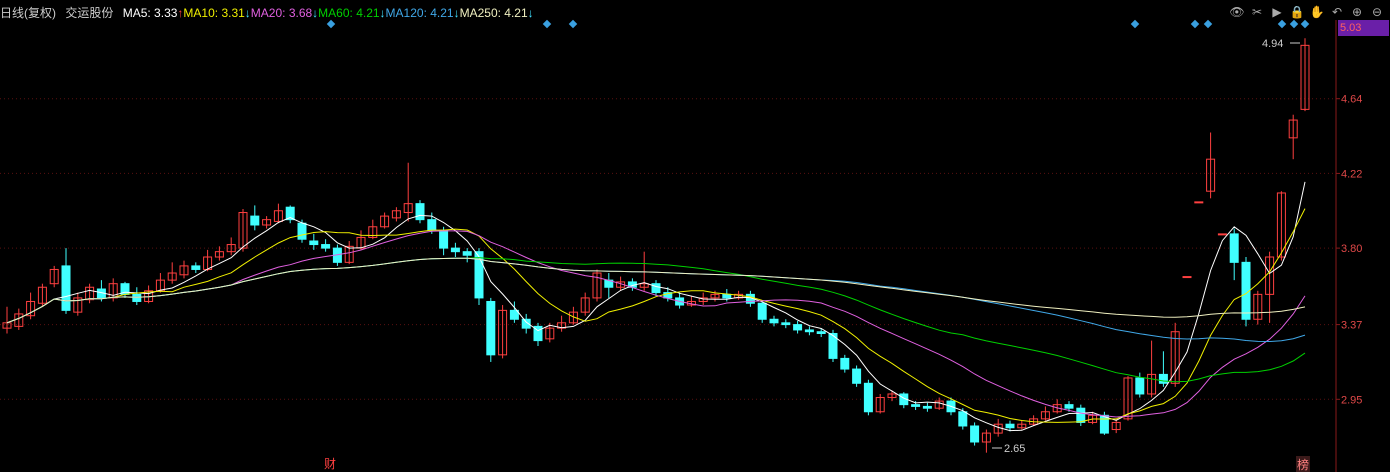 The height and width of the screenshot is (472, 1390). I want to click on price-tick-label: 4.22, so click(1351, 174).